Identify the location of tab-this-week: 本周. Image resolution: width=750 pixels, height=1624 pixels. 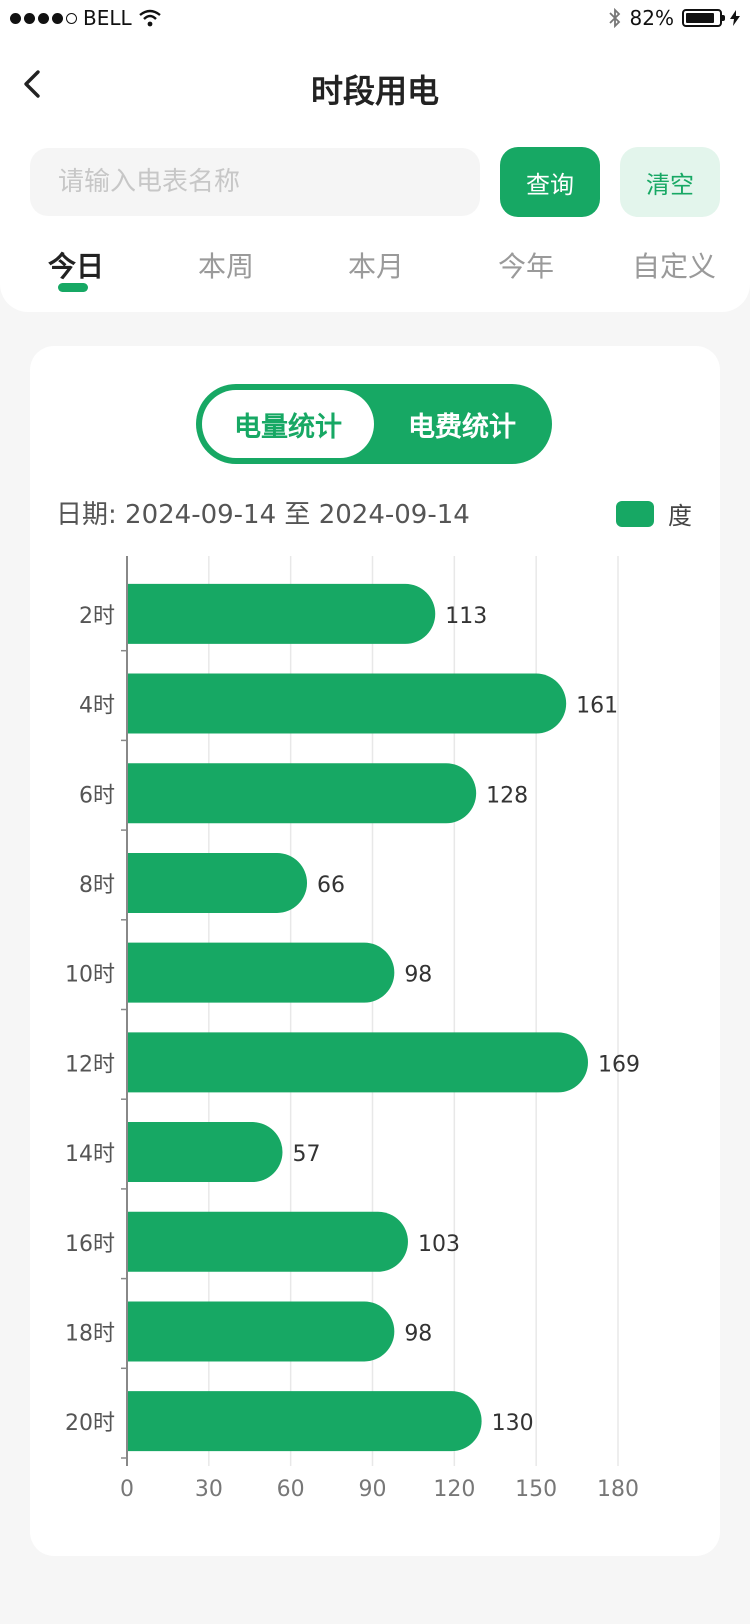
(226, 265).